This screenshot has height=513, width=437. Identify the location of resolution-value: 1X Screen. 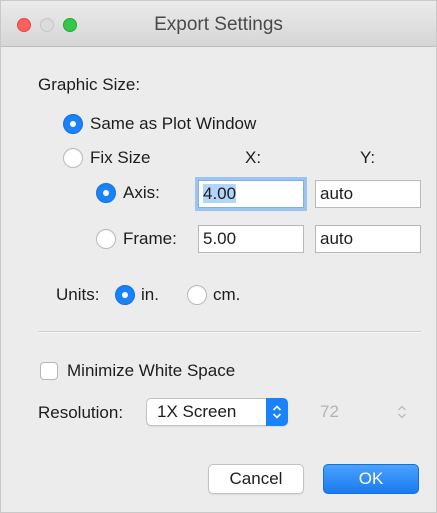
(197, 411).